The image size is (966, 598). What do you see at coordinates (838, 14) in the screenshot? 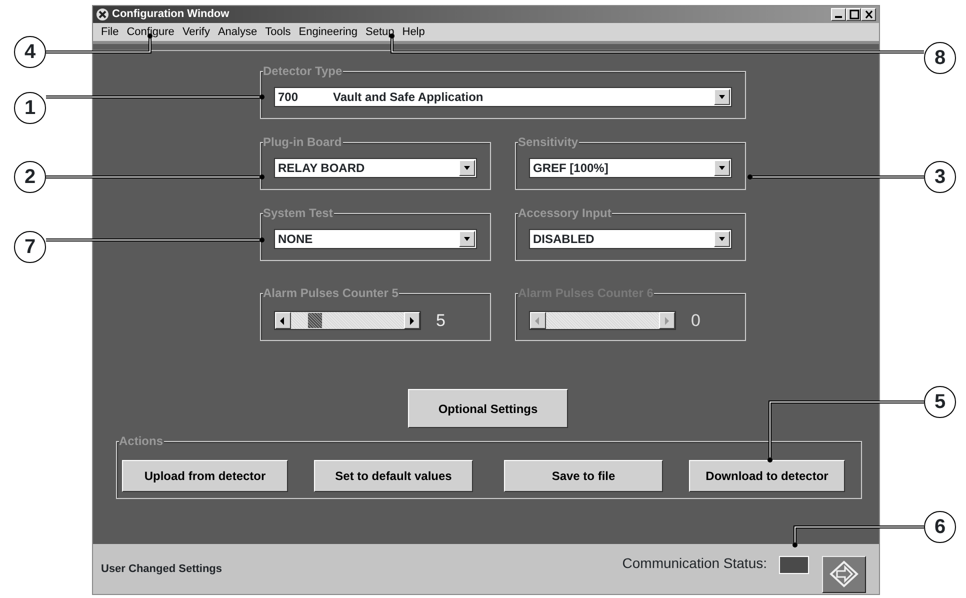
I see `minimize-button` at bounding box center [838, 14].